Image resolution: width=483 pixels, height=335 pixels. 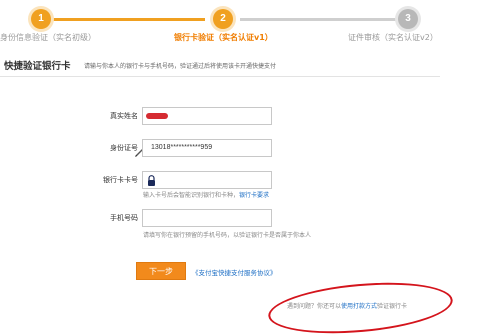 What do you see at coordinates (227, 235) in the screenshot?
I see `phone-hint: 请填写你在银行预留的手机号码，以验证银行卡是否属于你本人` at bounding box center [227, 235].